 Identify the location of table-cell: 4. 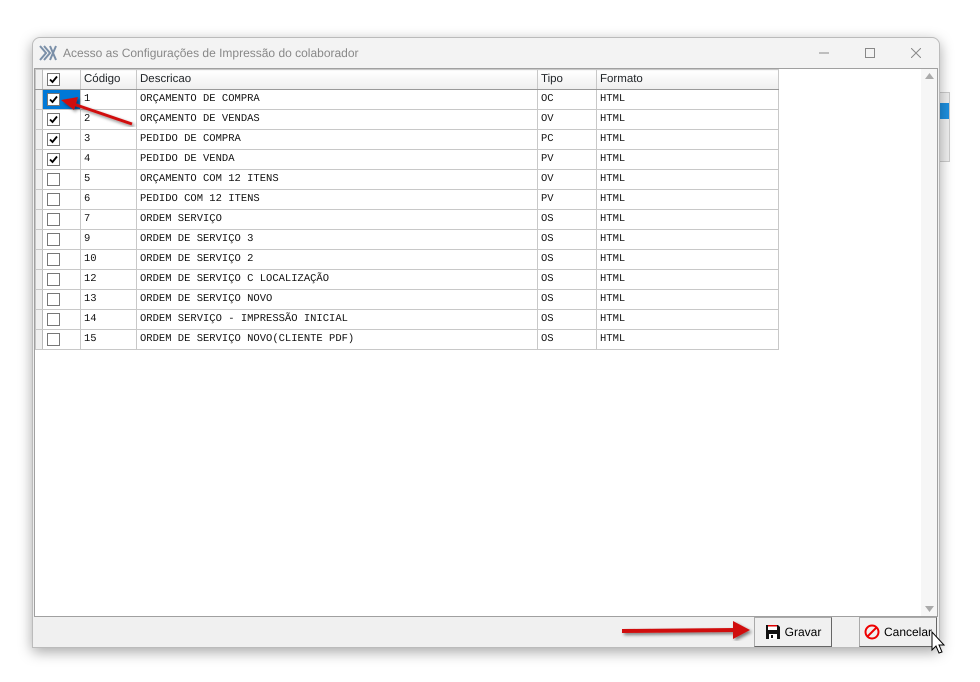
(108, 160).